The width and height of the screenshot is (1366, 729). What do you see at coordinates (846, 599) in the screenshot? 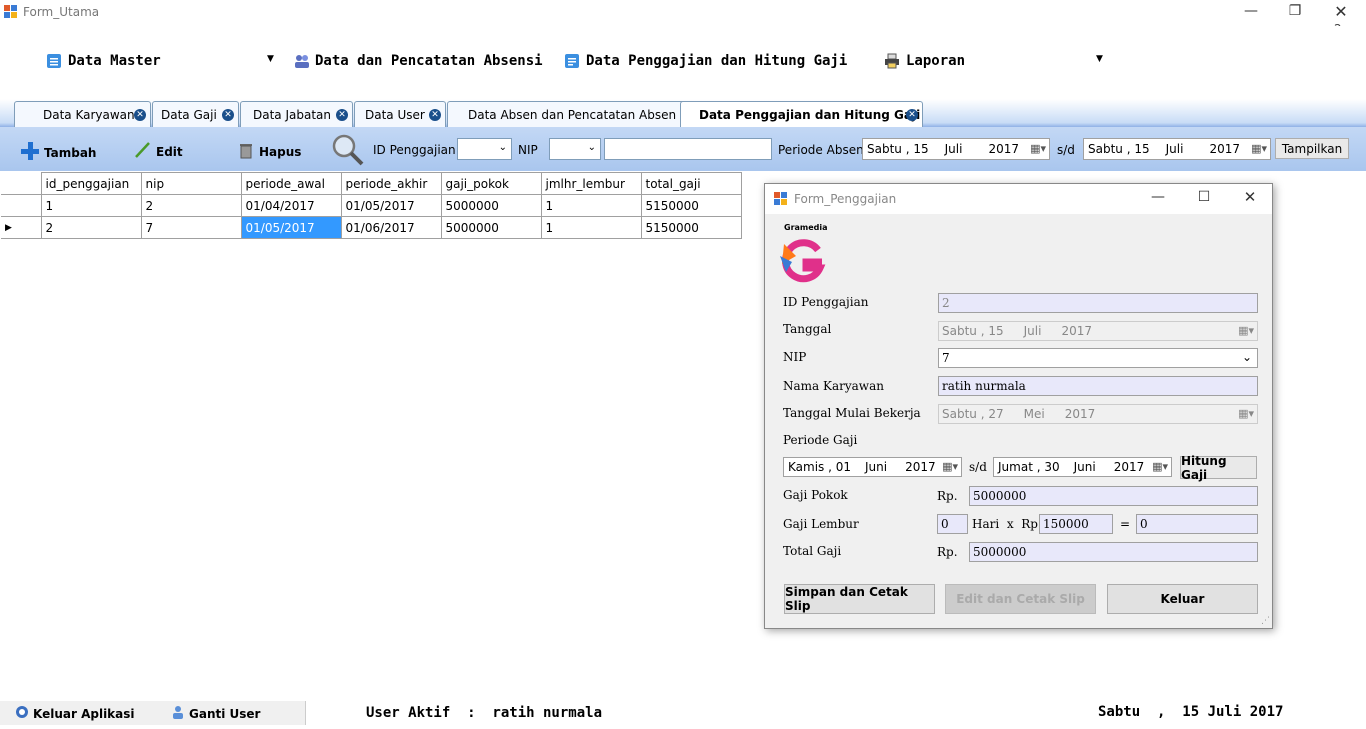
I see `simpan-label: Simpan dan Cetak Slip` at bounding box center [846, 599].